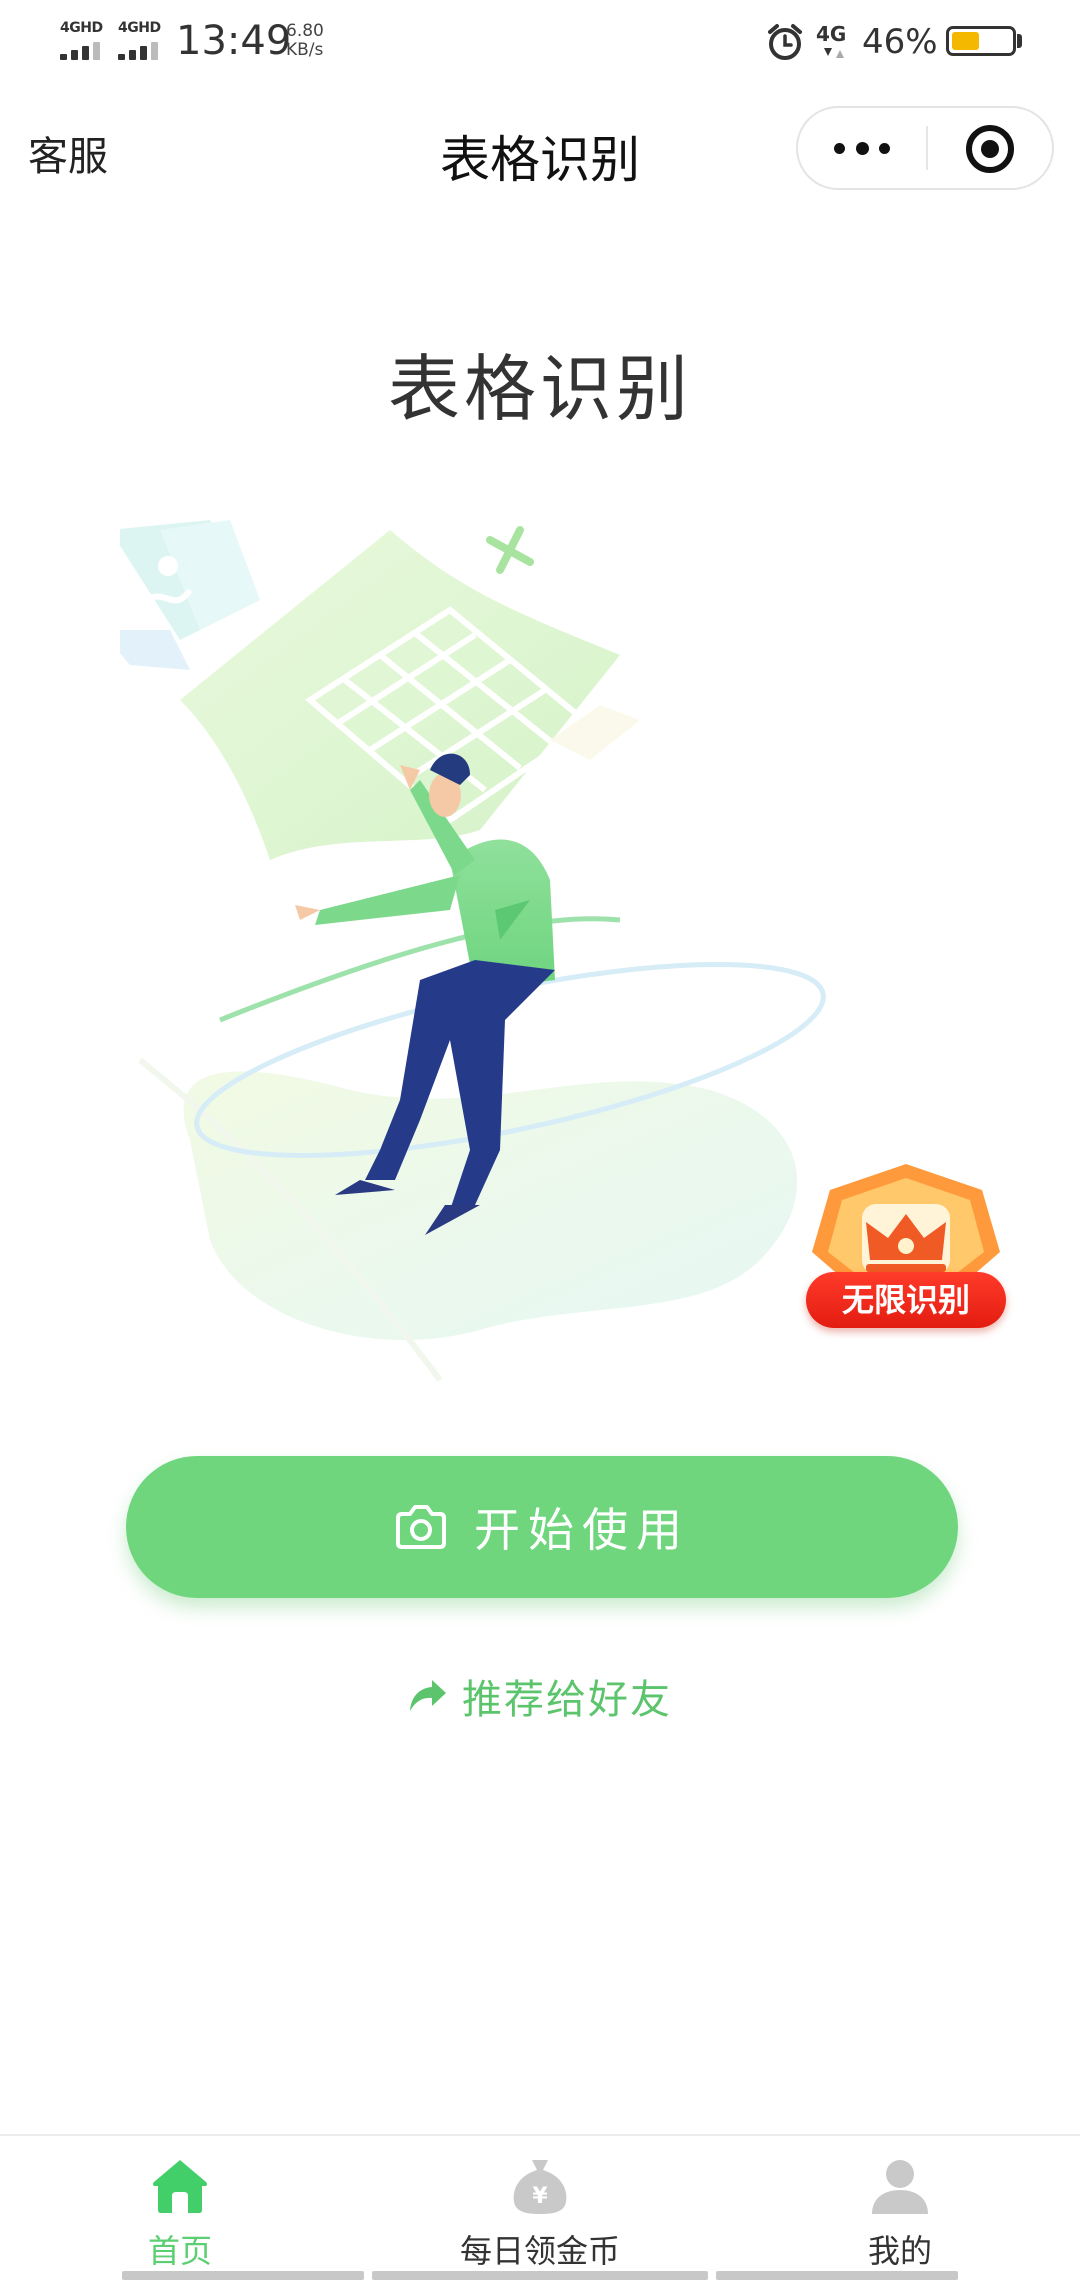  I want to click on network-type-label: 4G, so click(831, 34).